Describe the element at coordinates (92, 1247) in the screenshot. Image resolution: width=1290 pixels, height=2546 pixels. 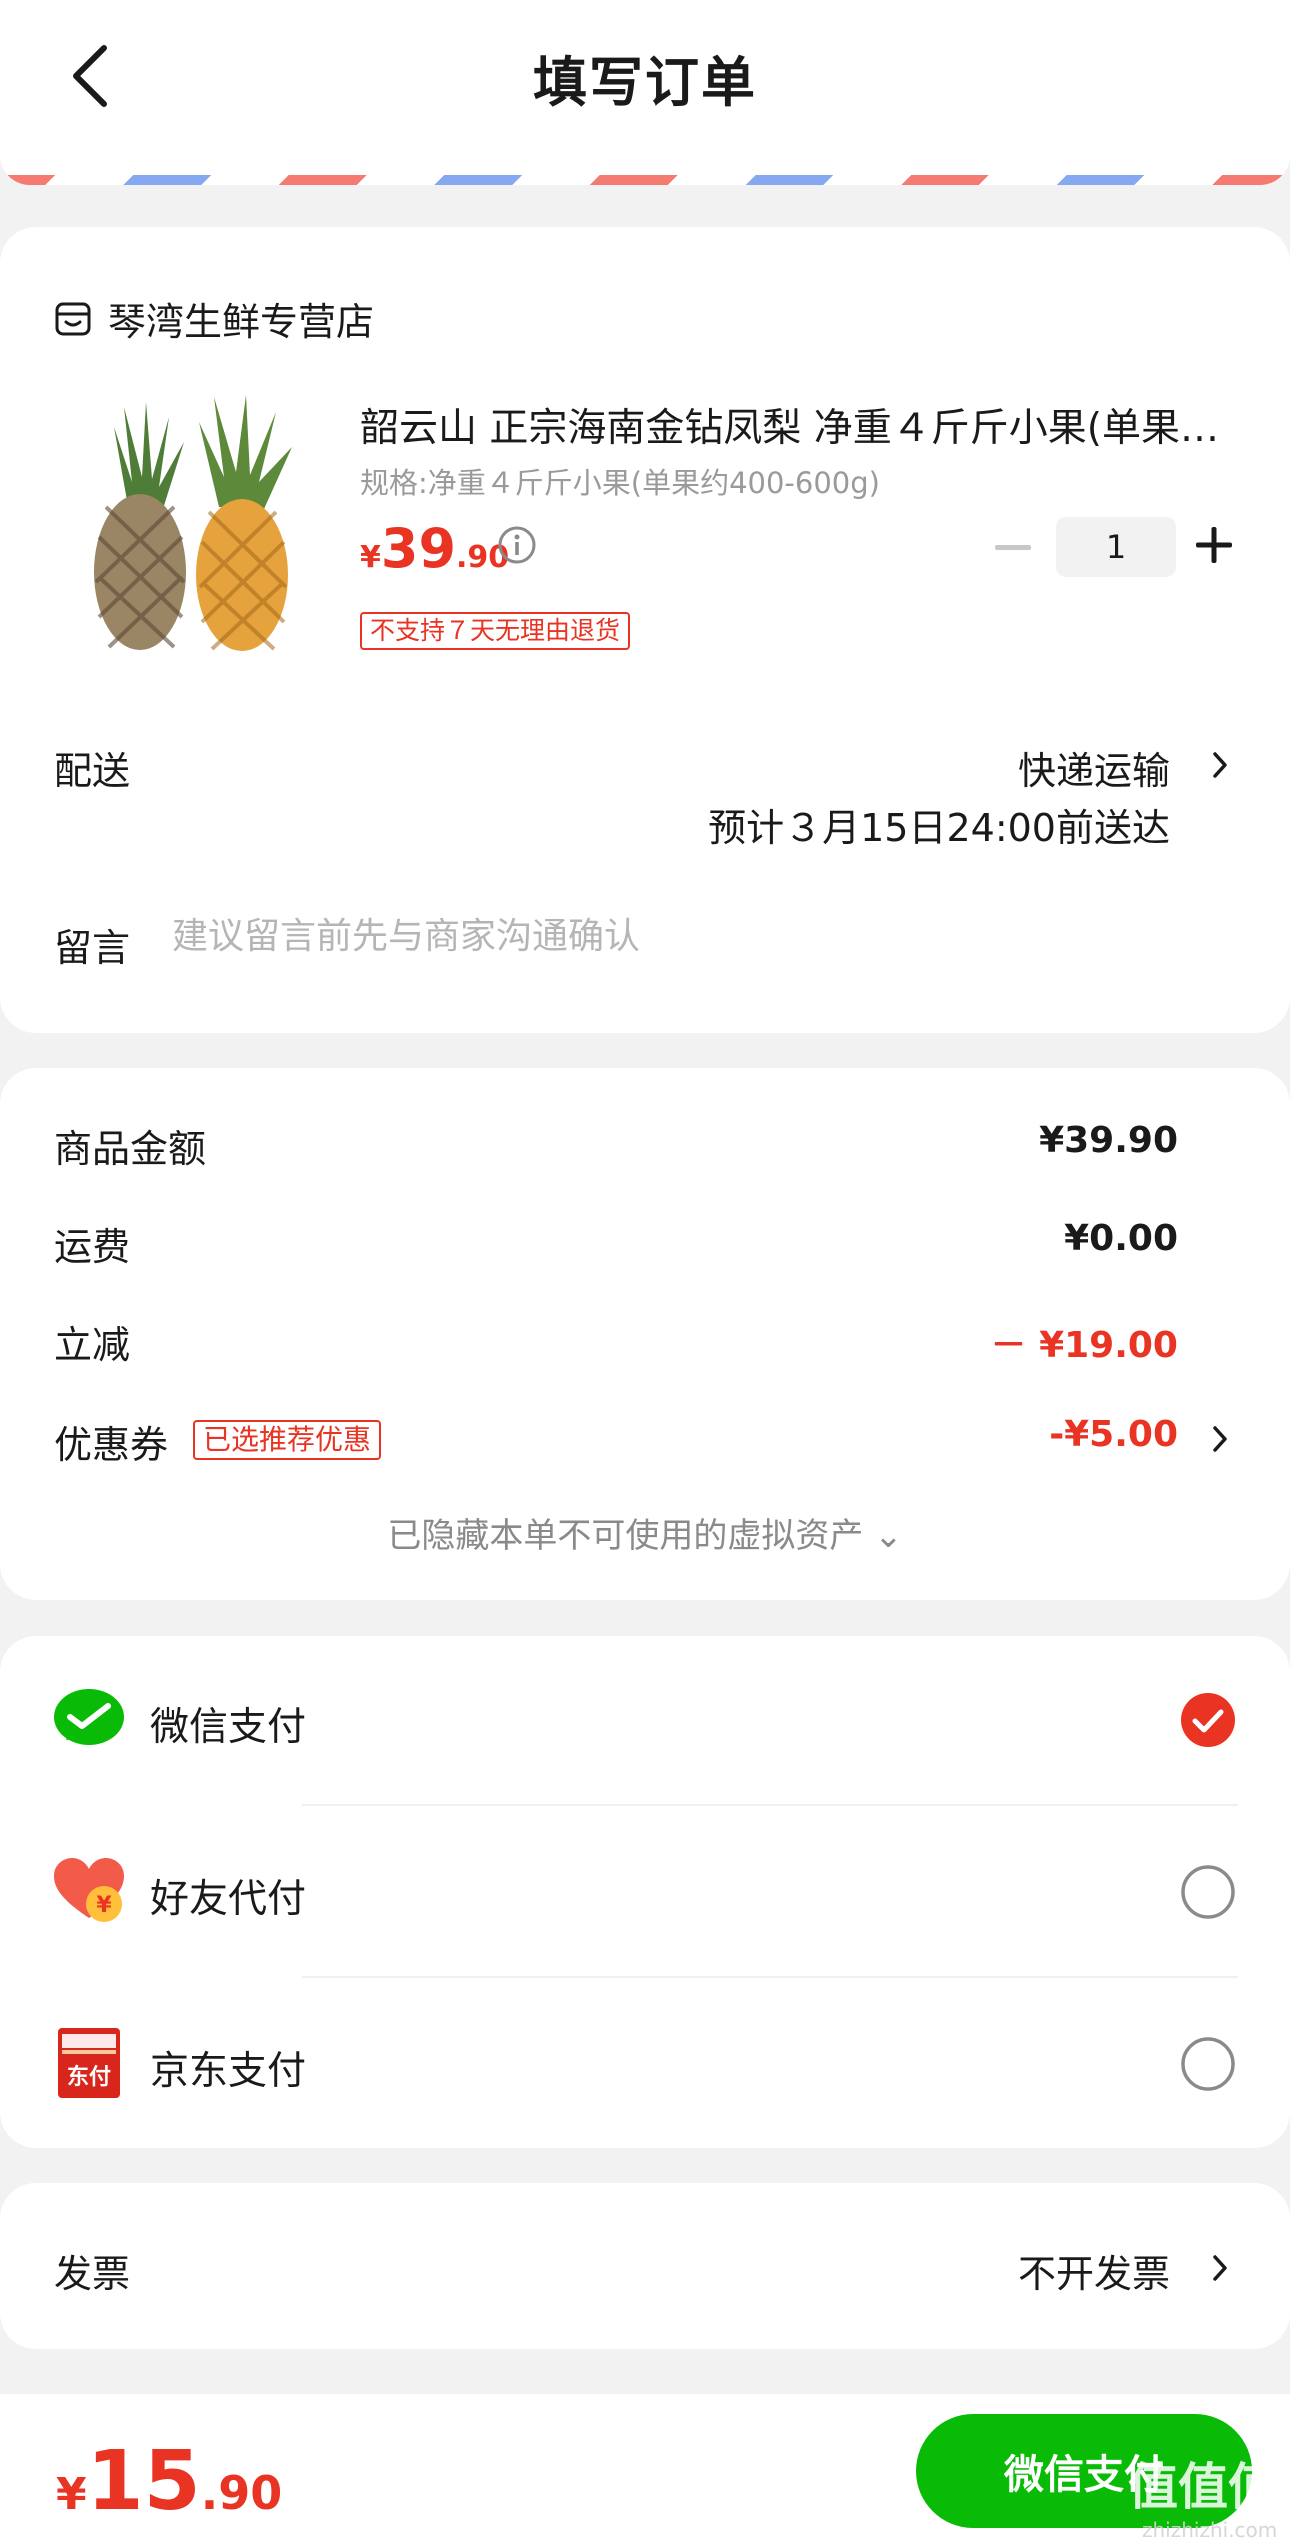
I see `shipping-label: 运费` at that location.